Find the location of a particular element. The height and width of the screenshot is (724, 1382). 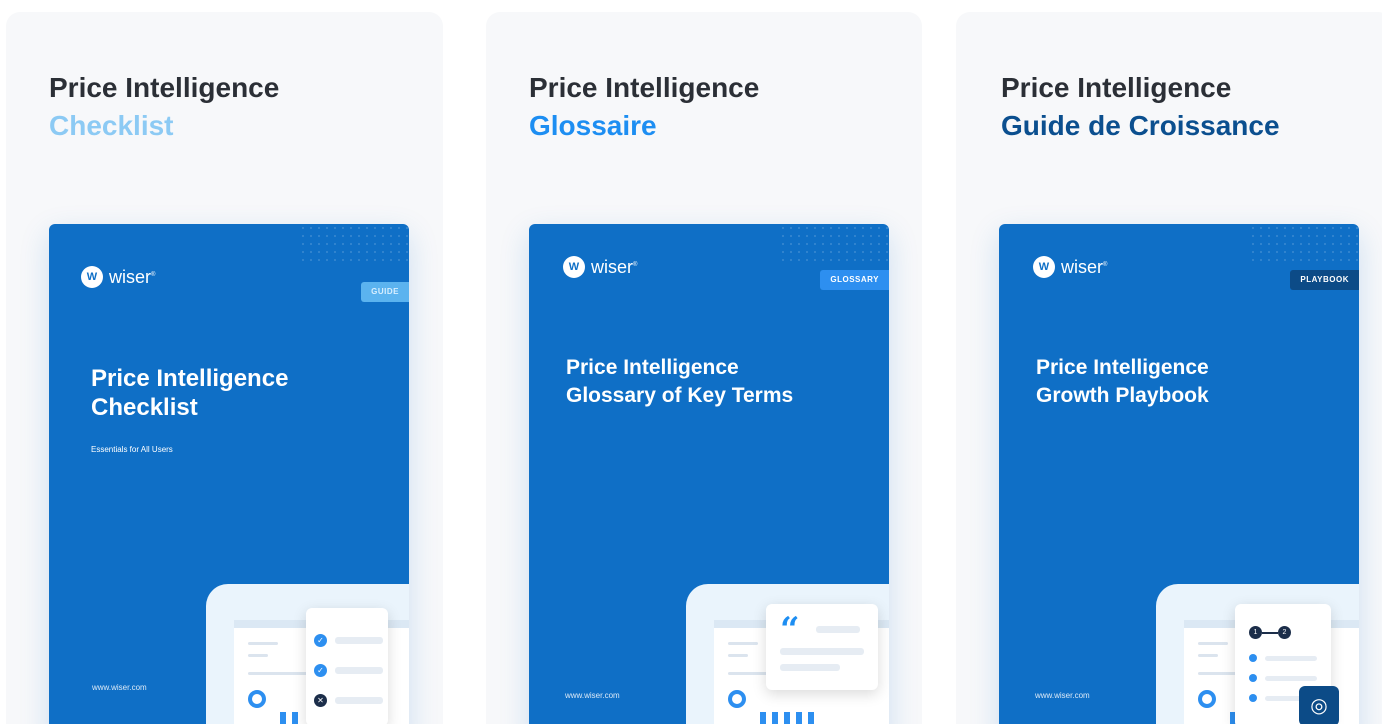

target-icon: ◎ is located at coordinates (1319, 705).